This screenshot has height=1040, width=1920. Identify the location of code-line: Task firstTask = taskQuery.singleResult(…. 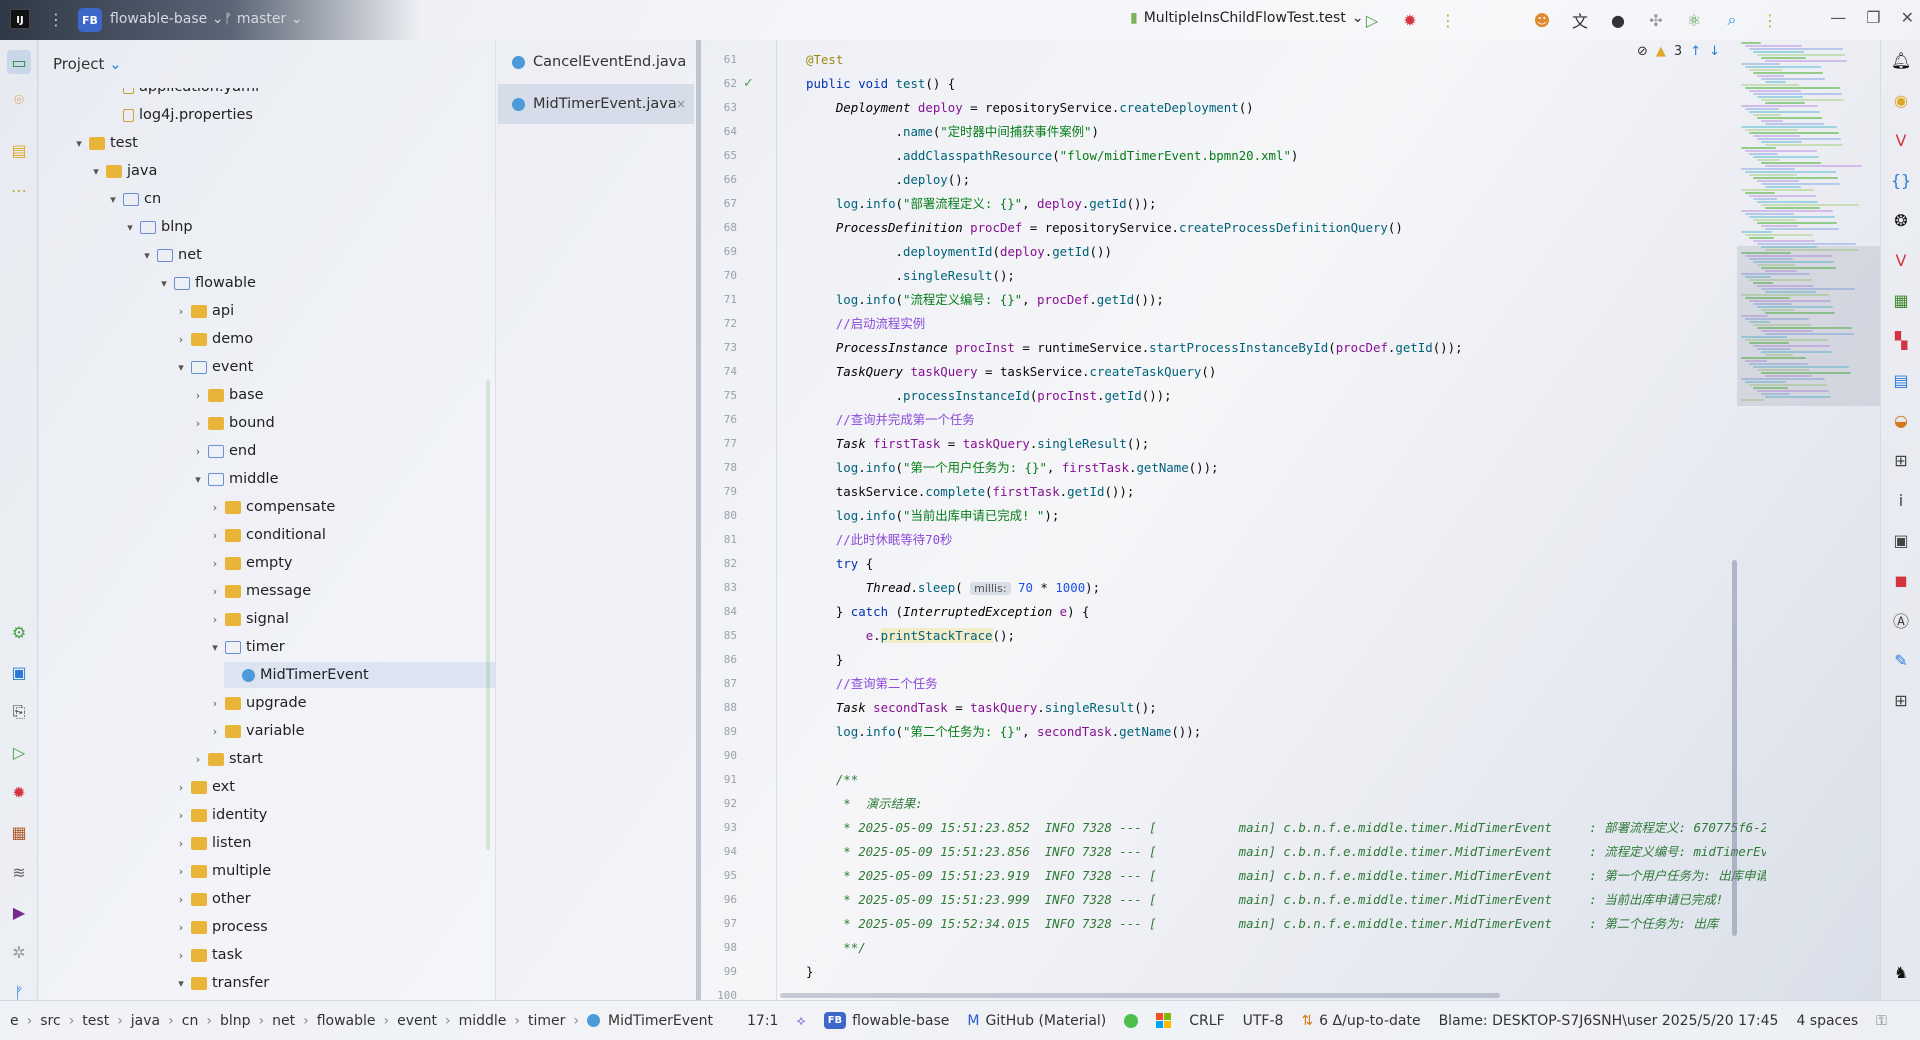
(977, 444).